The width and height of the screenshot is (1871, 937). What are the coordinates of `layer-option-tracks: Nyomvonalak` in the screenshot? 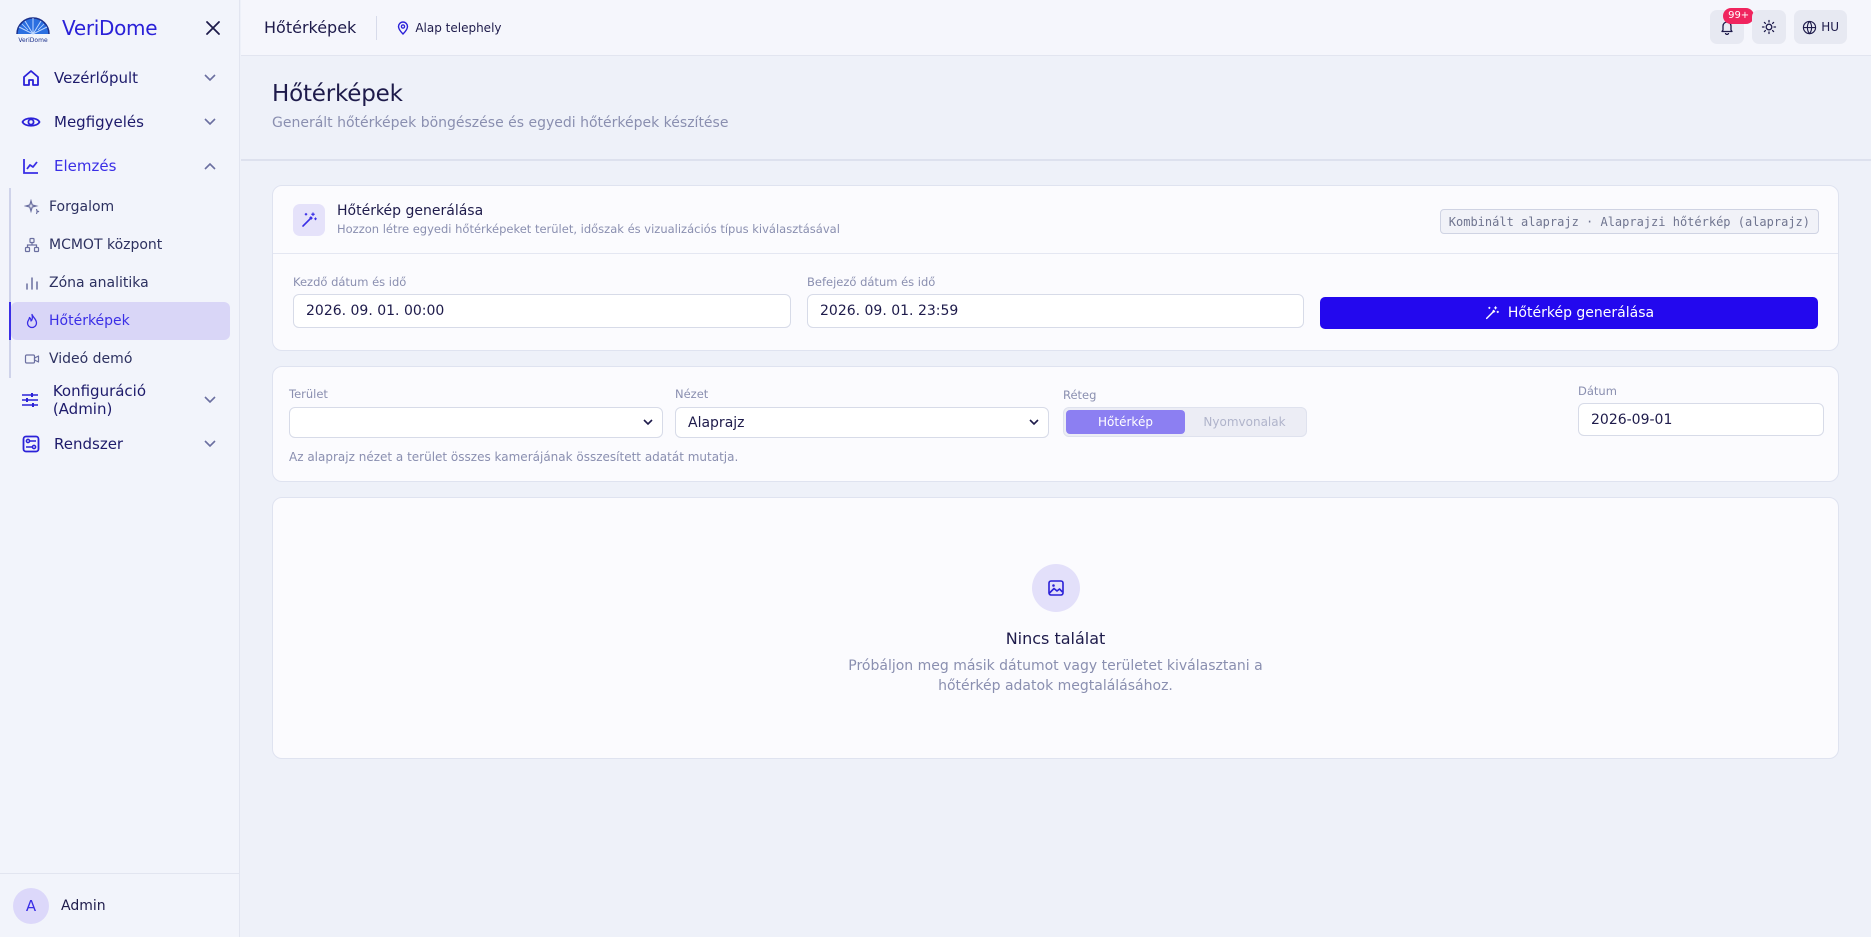 It's located at (1244, 422).